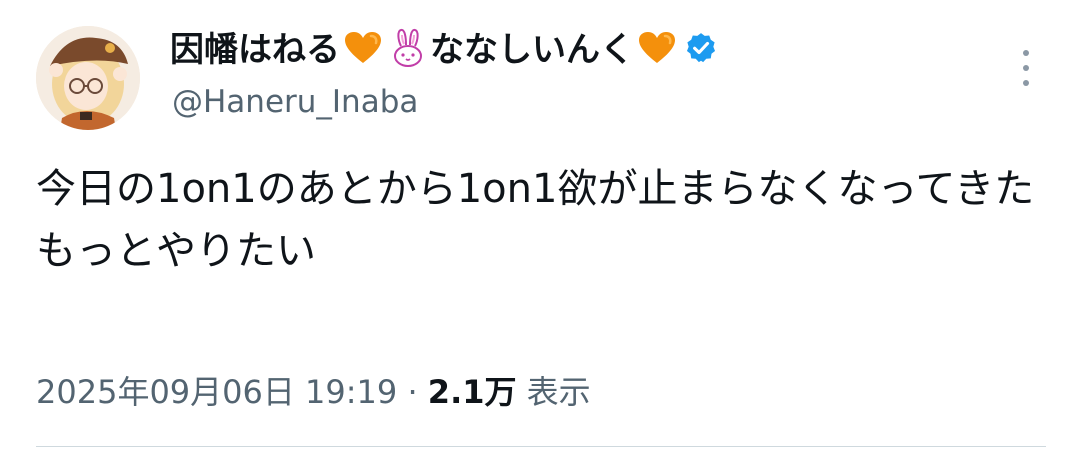  I want to click on timestamp: 2025年09月06日 19:19, so click(216, 392).